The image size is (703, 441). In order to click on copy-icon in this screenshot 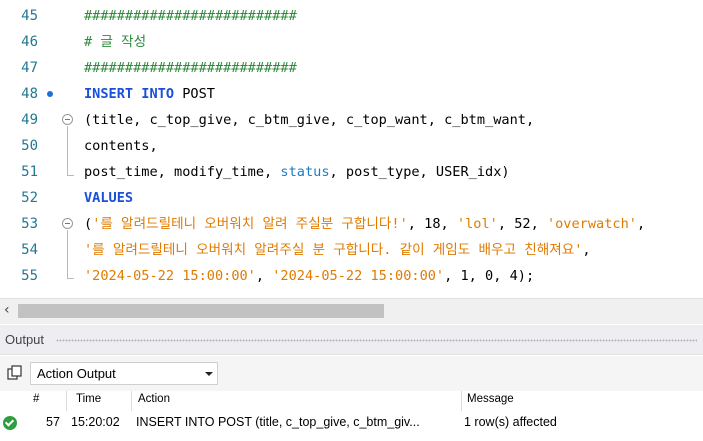, I will do `click(15, 373)`.